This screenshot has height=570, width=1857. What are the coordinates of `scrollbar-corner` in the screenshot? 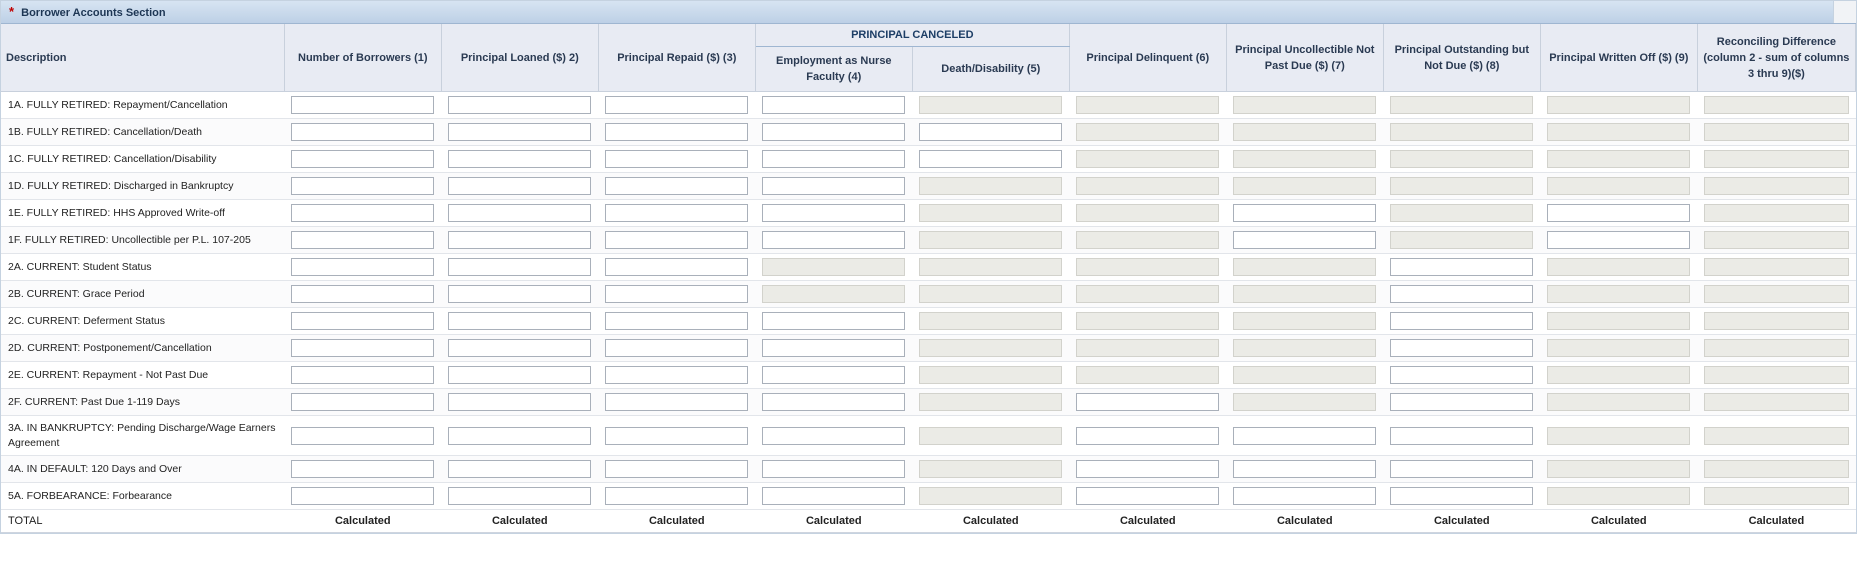 It's located at (1844, 12).